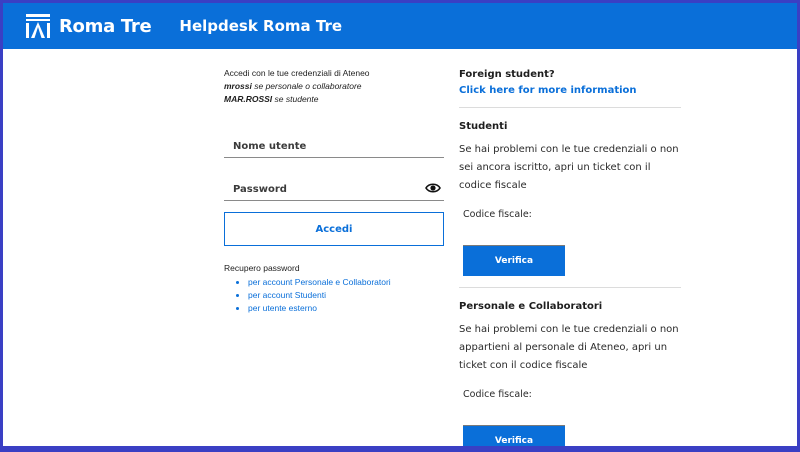 The width and height of the screenshot is (800, 452). I want to click on staff-cf-input, so click(514, 421).